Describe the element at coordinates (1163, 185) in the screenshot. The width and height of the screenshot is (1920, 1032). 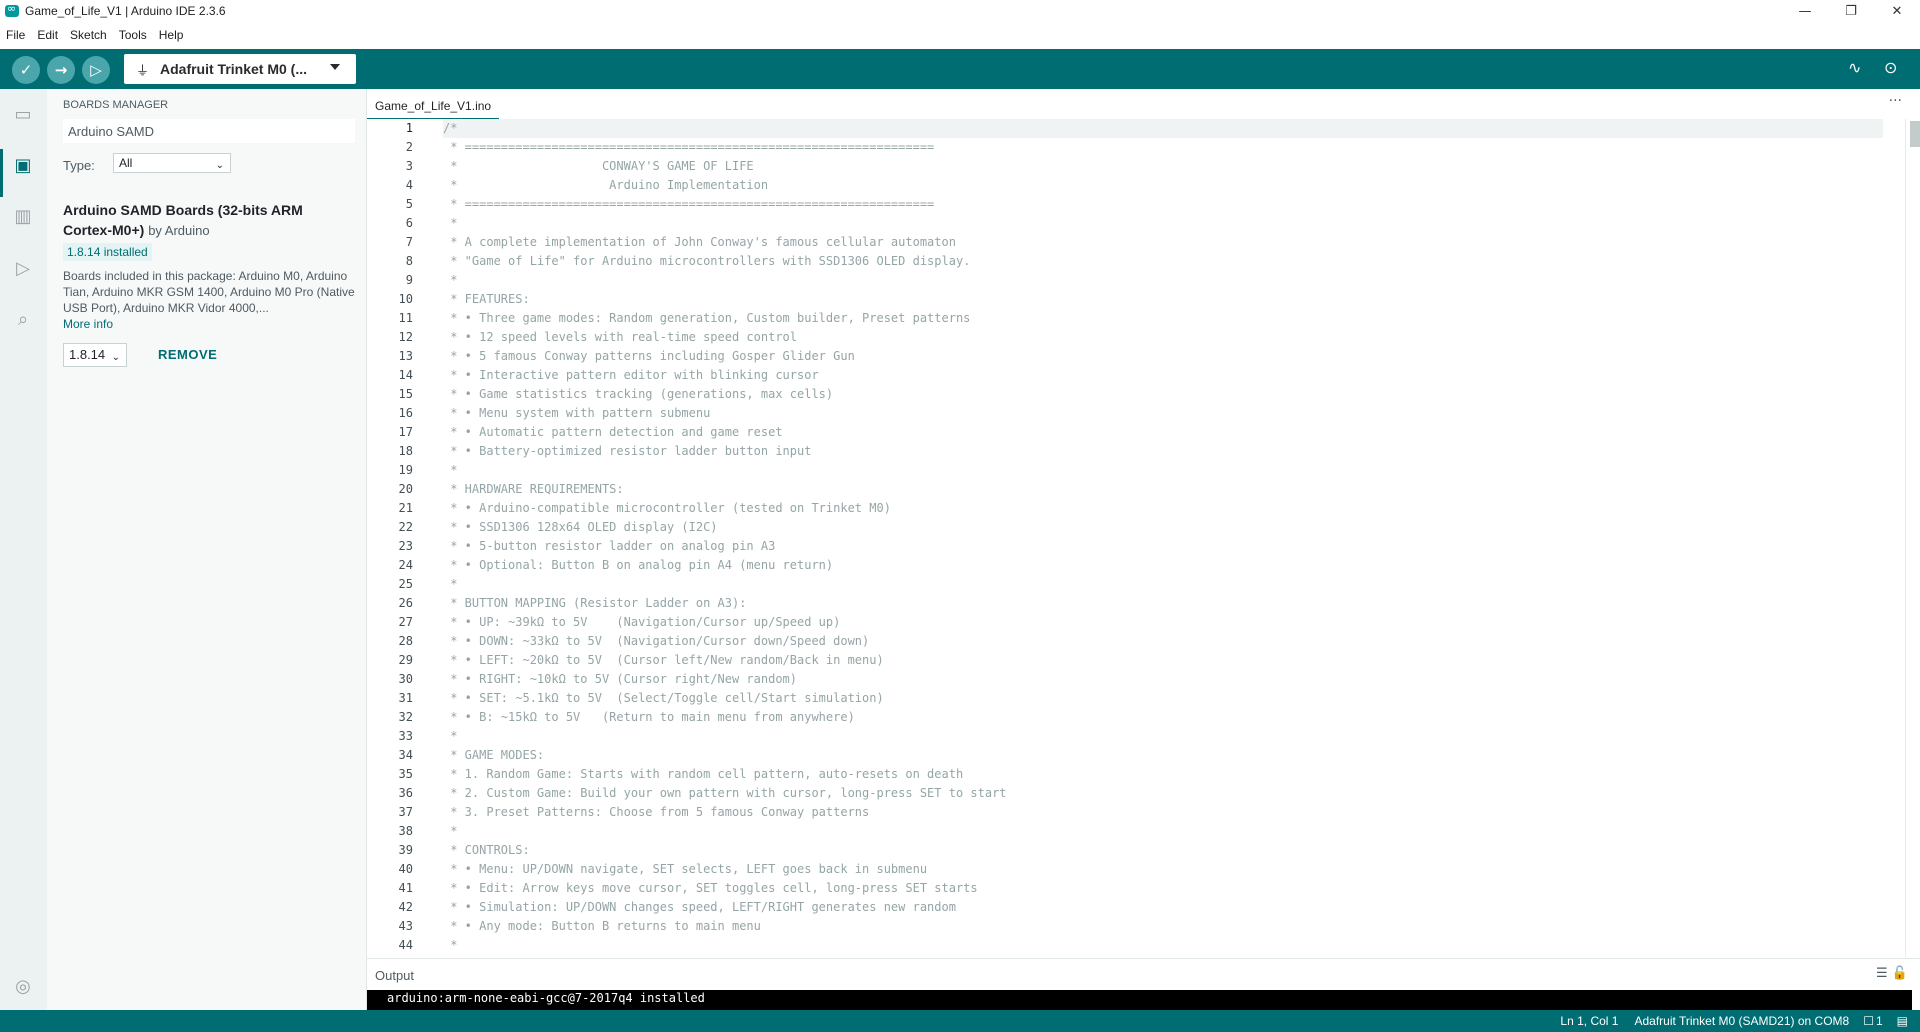
I see `code-line: * Arduino Implementation` at that location.